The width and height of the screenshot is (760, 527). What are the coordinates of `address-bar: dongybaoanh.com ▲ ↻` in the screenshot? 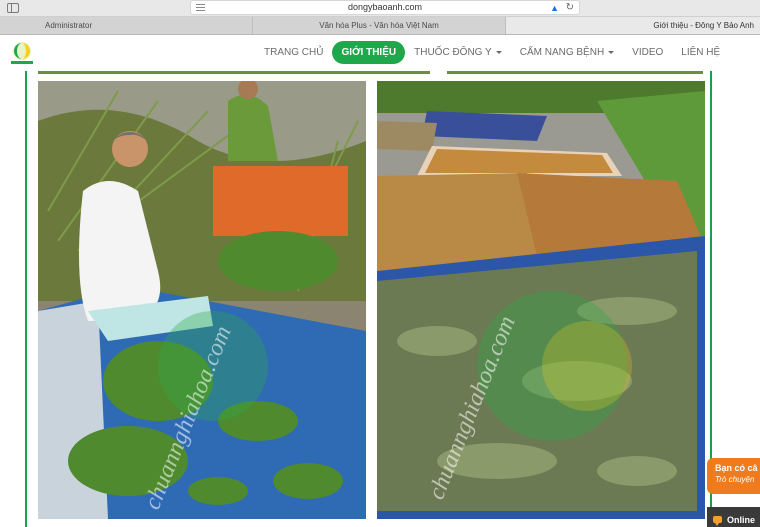 It's located at (385, 7).